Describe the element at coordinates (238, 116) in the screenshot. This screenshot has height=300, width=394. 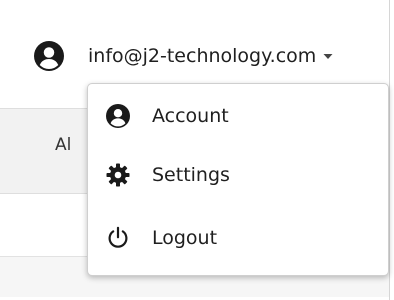
I see `menu-item-account: Account` at that location.